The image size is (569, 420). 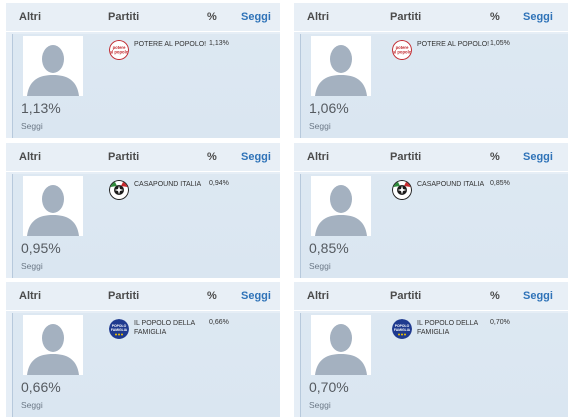 What do you see at coordinates (500, 322) in the screenshot?
I see `party-percent: 0,70%` at bounding box center [500, 322].